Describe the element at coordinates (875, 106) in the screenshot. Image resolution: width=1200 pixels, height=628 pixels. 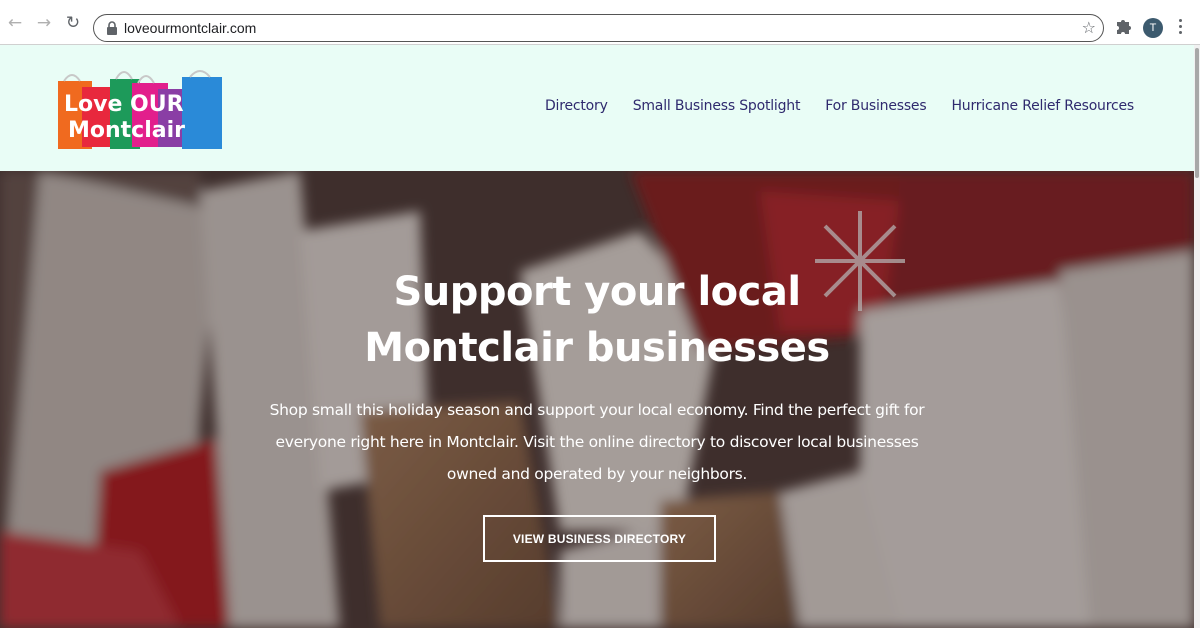
I see `nav-for-businesses: For Businesses` at that location.